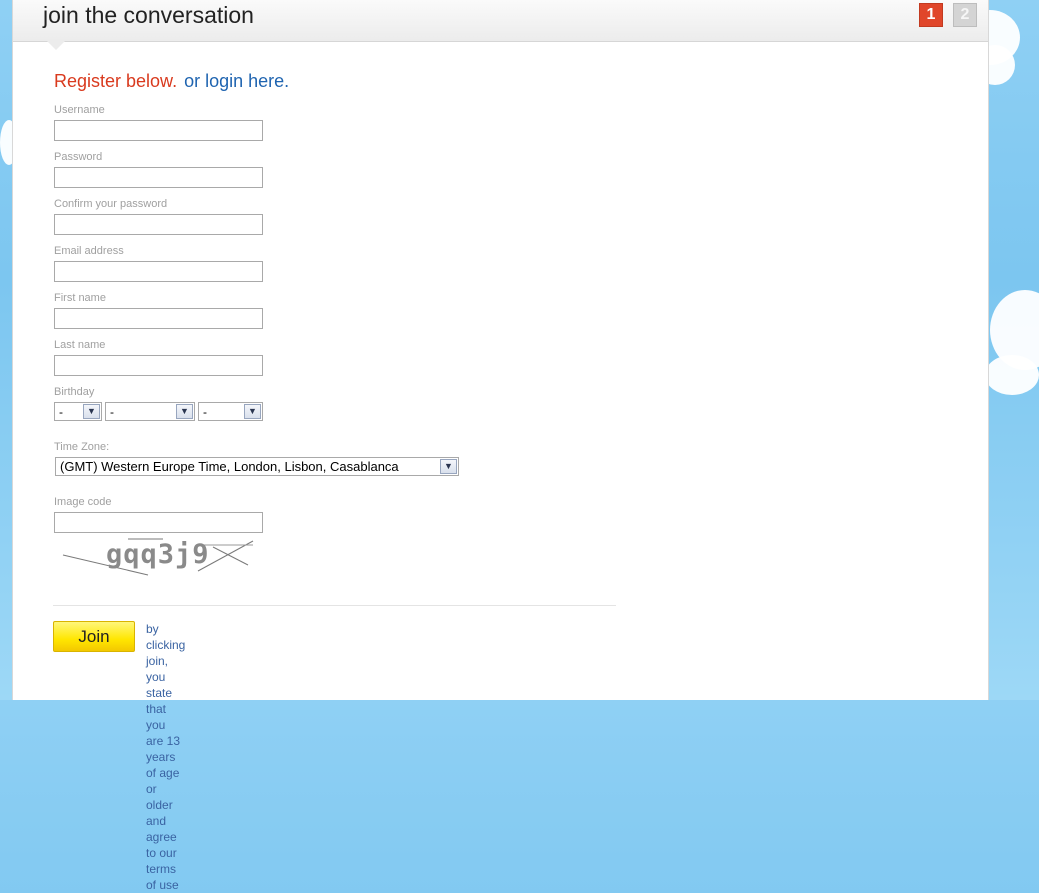  Describe the element at coordinates (56, 45) in the screenshot. I see `header-notch` at that location.